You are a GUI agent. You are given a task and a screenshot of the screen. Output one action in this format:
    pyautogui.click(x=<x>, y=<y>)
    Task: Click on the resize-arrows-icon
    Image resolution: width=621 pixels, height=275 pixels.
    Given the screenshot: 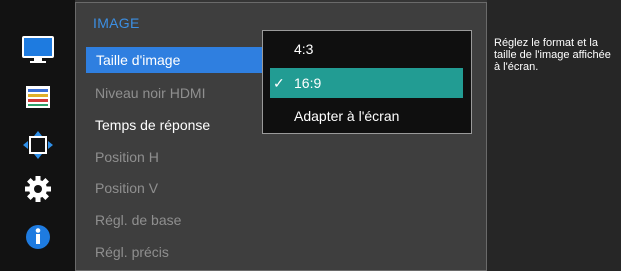 What is the action you would take?
    pyautogui.click(x=38, y=145)
    